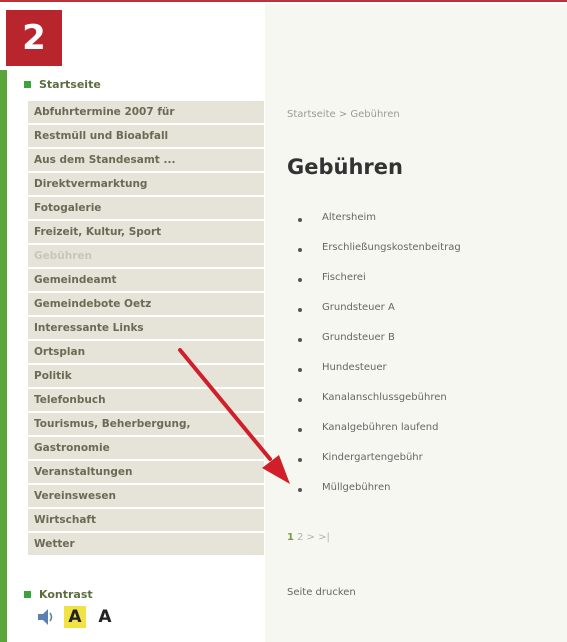 The image size is (567, 642). I want to click on breadcrumb: Startseite > Gebühren, so click(343, 114).